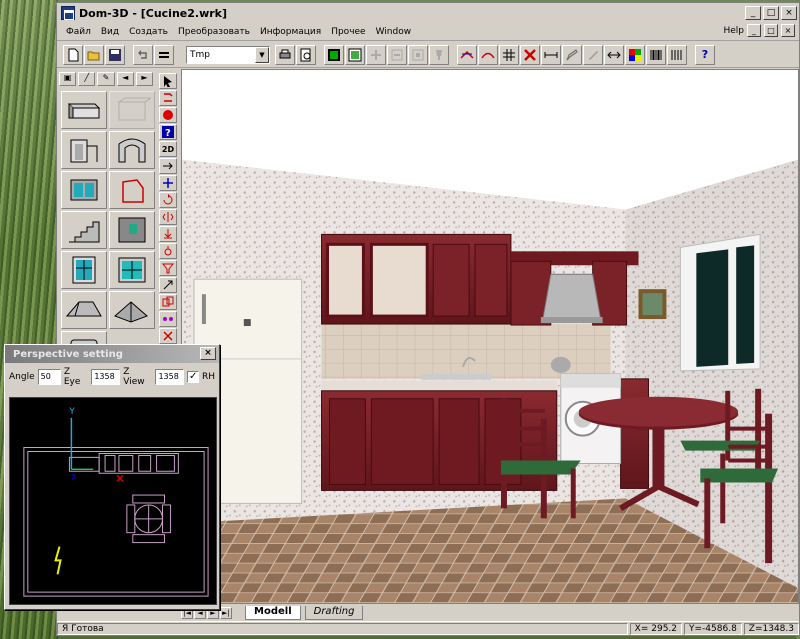 The width and height of the screenshot is (800, 639). I want to click on stretch-vertical-button, so click(168, 285).